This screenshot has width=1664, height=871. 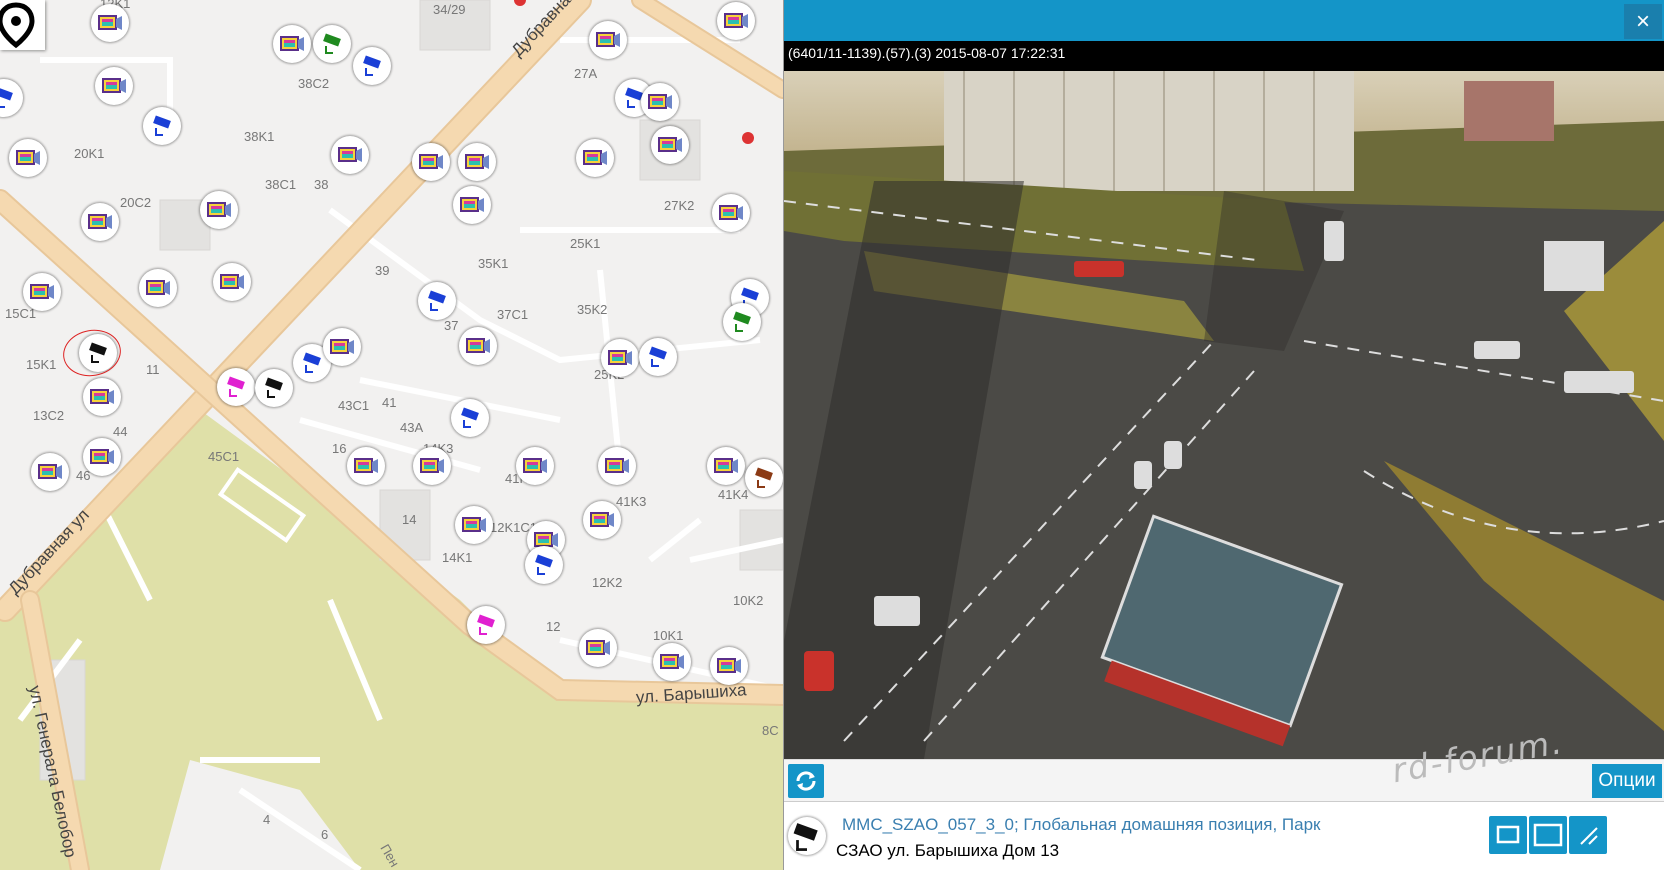 What do you see at coordinates (354, 405) in the screenshot?
I see `building-label: 43C1` at bounding box center [354, 405].